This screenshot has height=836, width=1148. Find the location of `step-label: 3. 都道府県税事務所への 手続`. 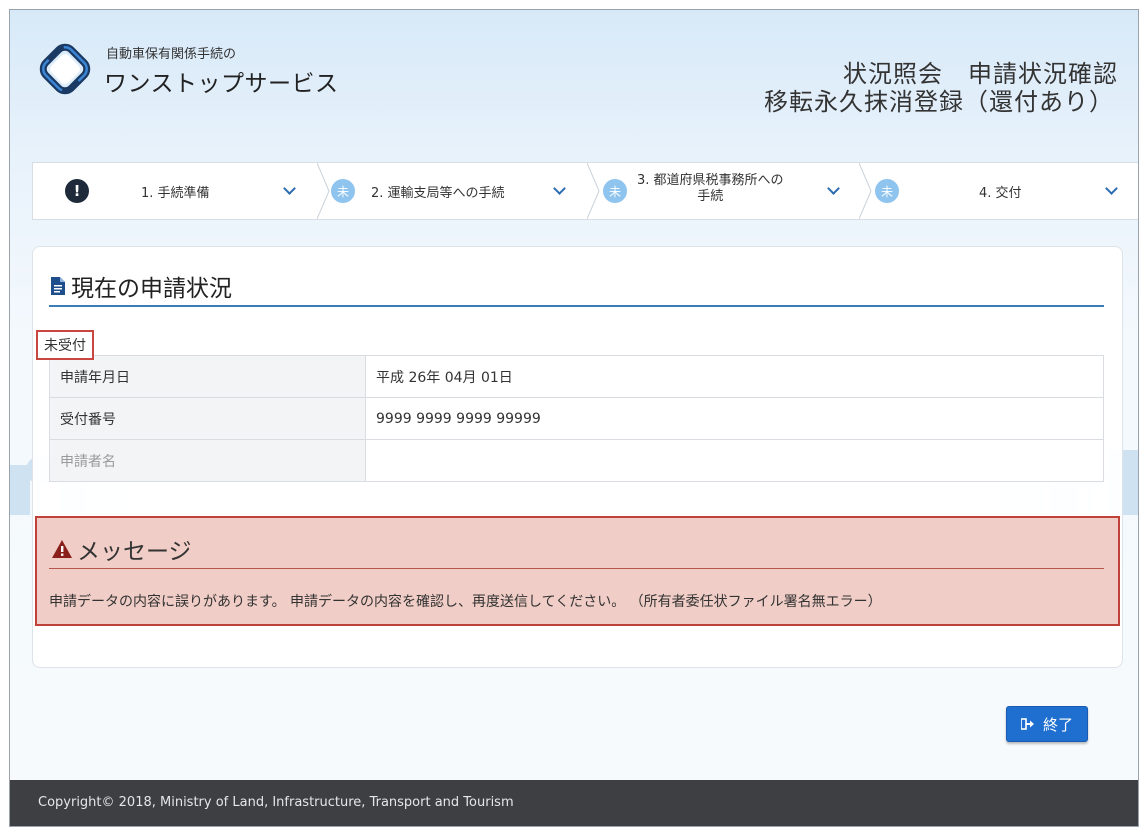

step-label: 3. 都道府県税事務所への 手続 is located at coordinates (710, 189).